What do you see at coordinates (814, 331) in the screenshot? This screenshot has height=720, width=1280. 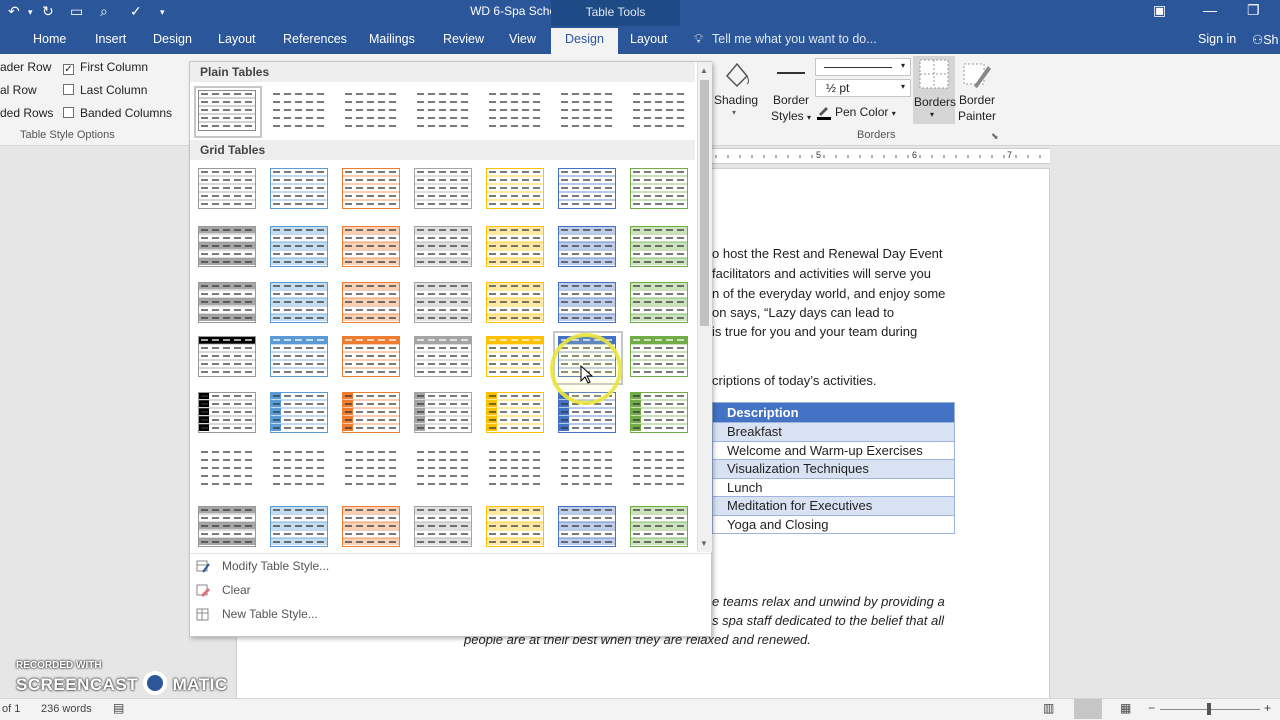 I see `body-line-5: is true for you and your team during` at bounding box center [814, 331].